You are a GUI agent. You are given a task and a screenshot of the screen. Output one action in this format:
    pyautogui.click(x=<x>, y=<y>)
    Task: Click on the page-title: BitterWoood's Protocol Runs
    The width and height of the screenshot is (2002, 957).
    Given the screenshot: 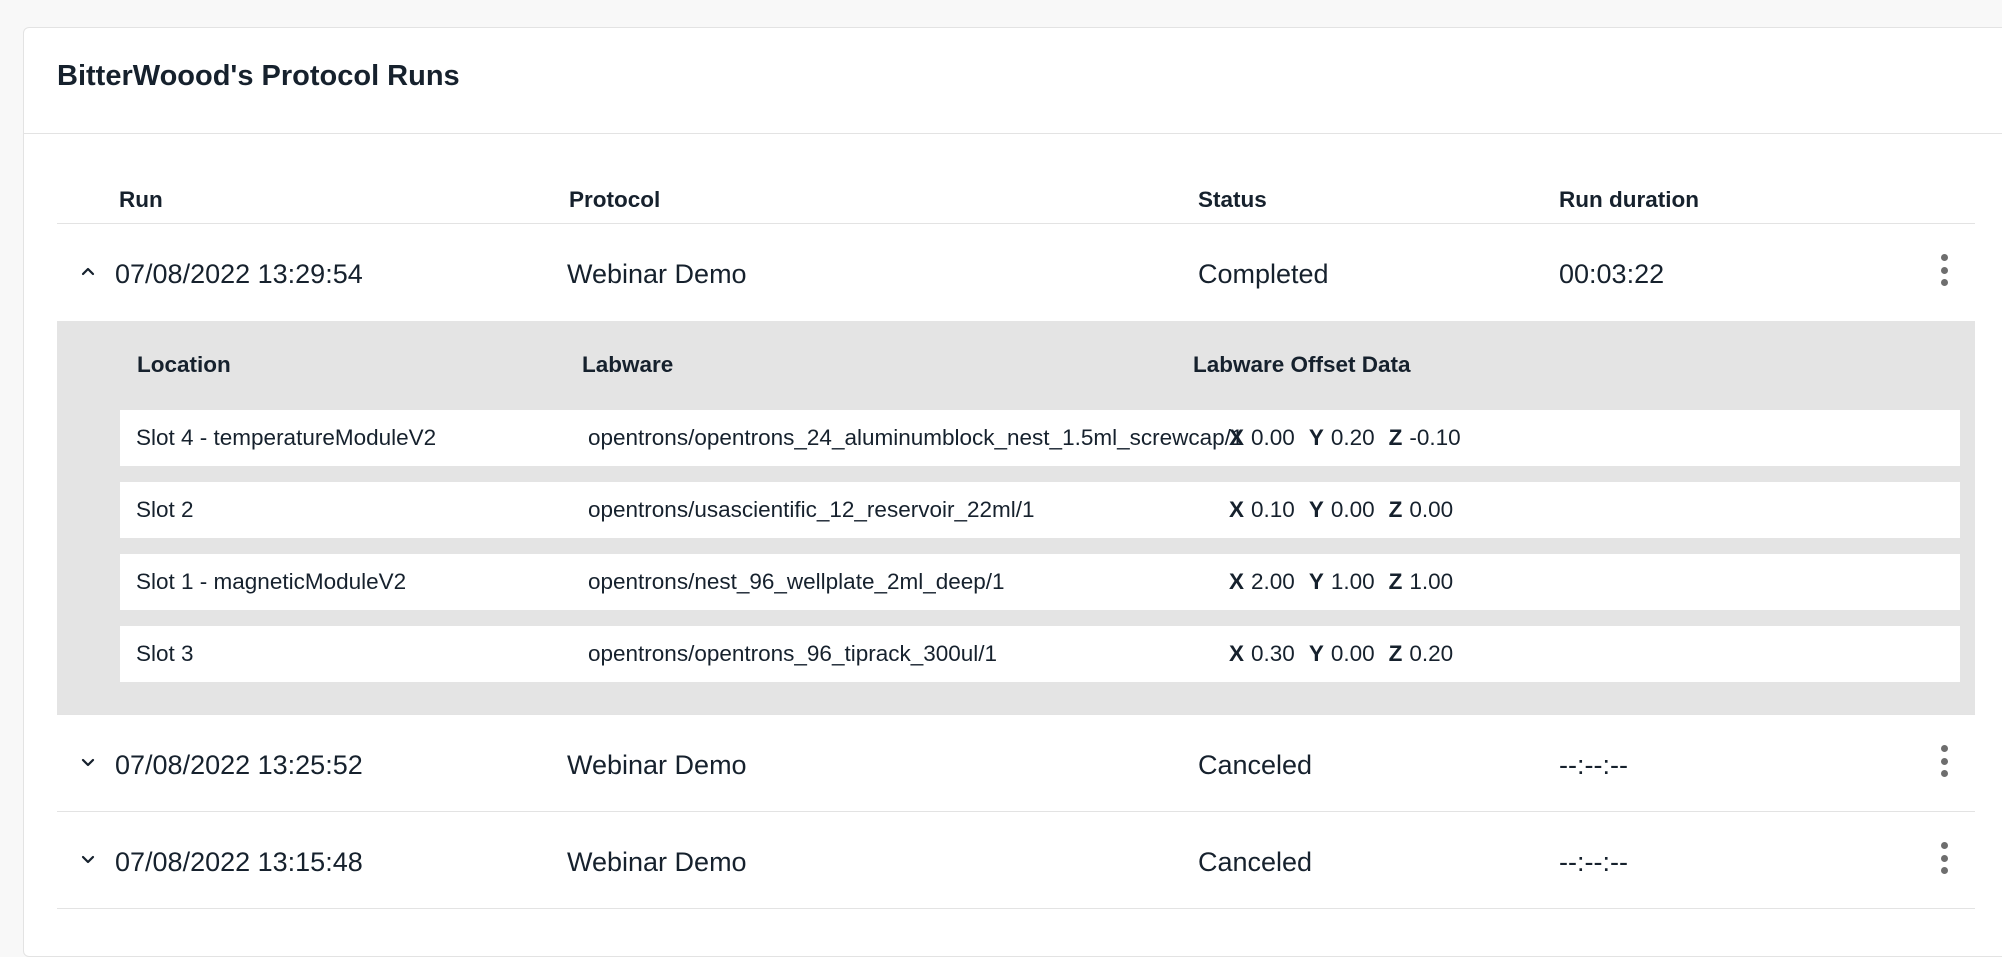 What is the action you would take?
    pyautogui.click(x=258, y=76)
    